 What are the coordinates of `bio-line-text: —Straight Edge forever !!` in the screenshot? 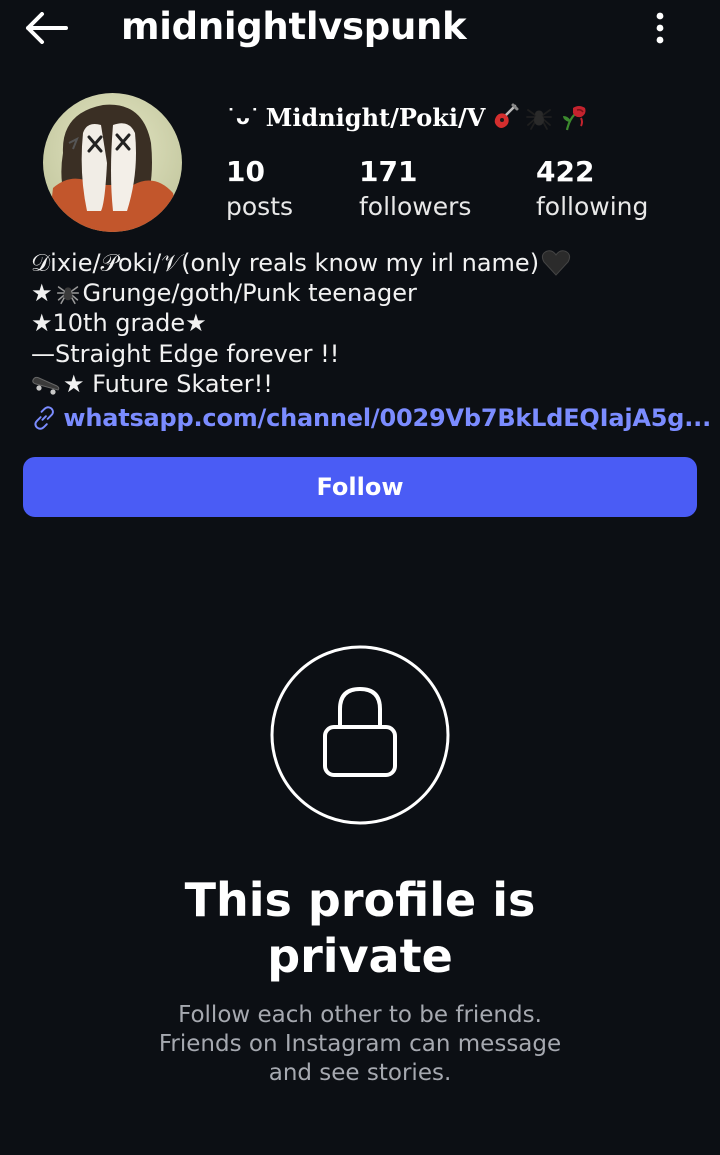 It's located at (185, 353).